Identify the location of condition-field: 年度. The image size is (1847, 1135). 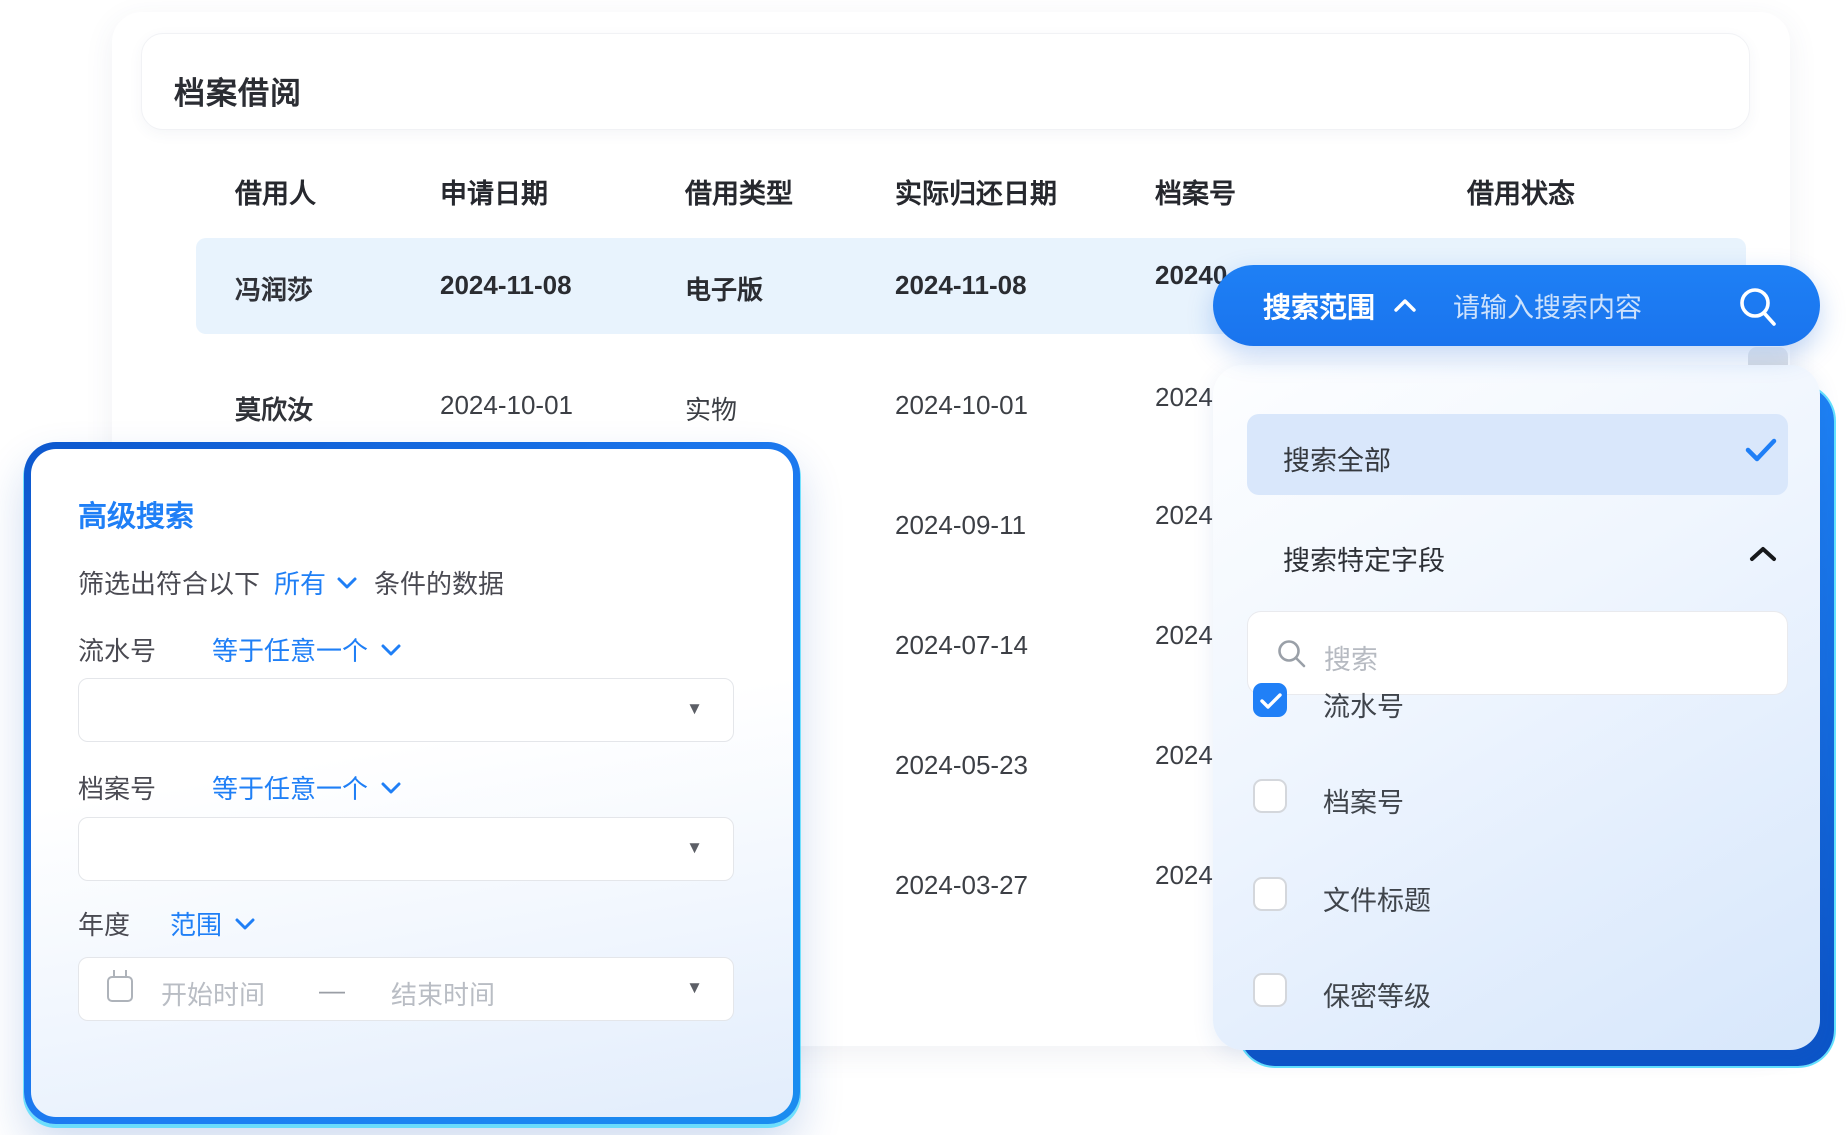
(104, 925).